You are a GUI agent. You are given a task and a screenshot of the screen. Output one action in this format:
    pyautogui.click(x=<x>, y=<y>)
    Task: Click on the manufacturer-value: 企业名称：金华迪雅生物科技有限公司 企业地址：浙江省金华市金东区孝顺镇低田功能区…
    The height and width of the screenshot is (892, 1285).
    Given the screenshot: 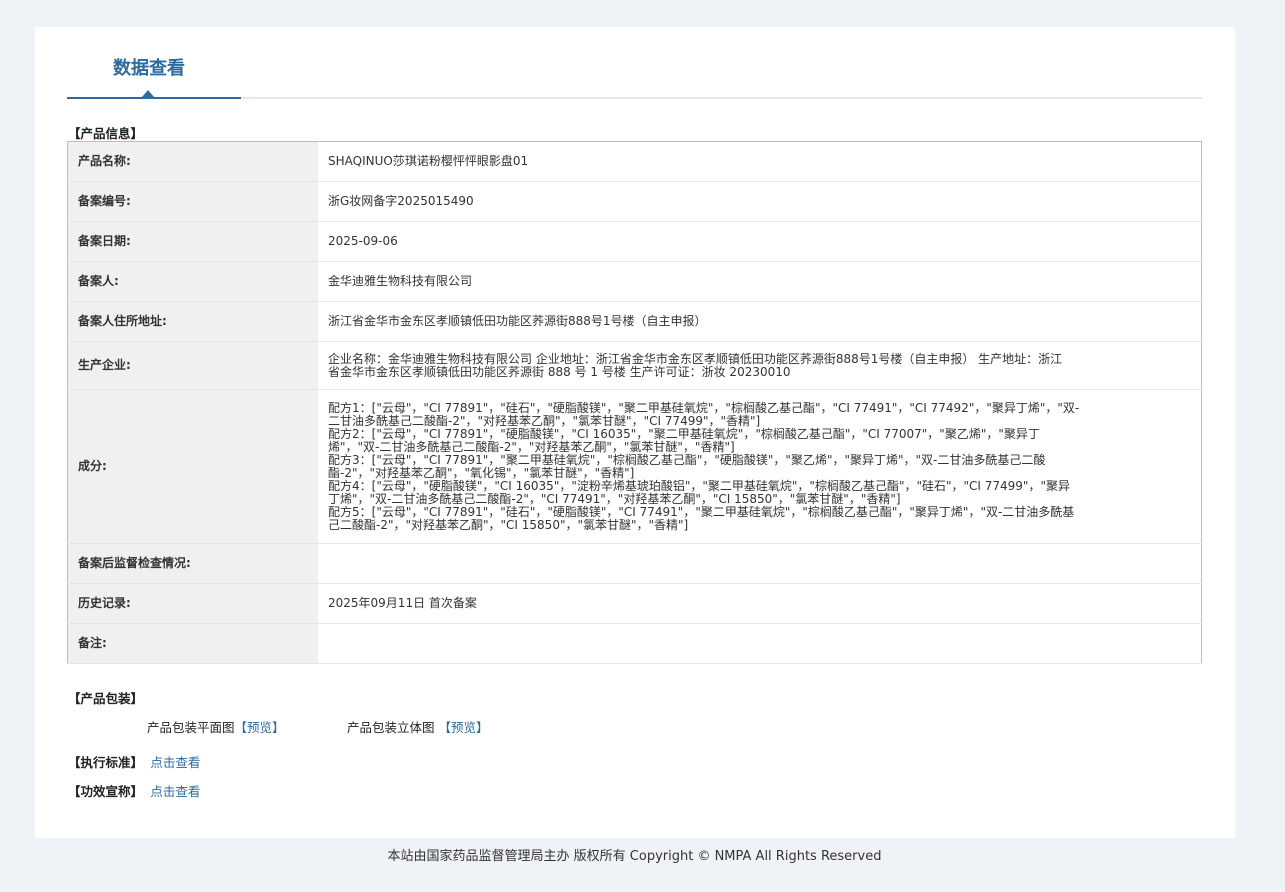 What is the action you would take?
    pyautogui.click(x=760, y=365)
    